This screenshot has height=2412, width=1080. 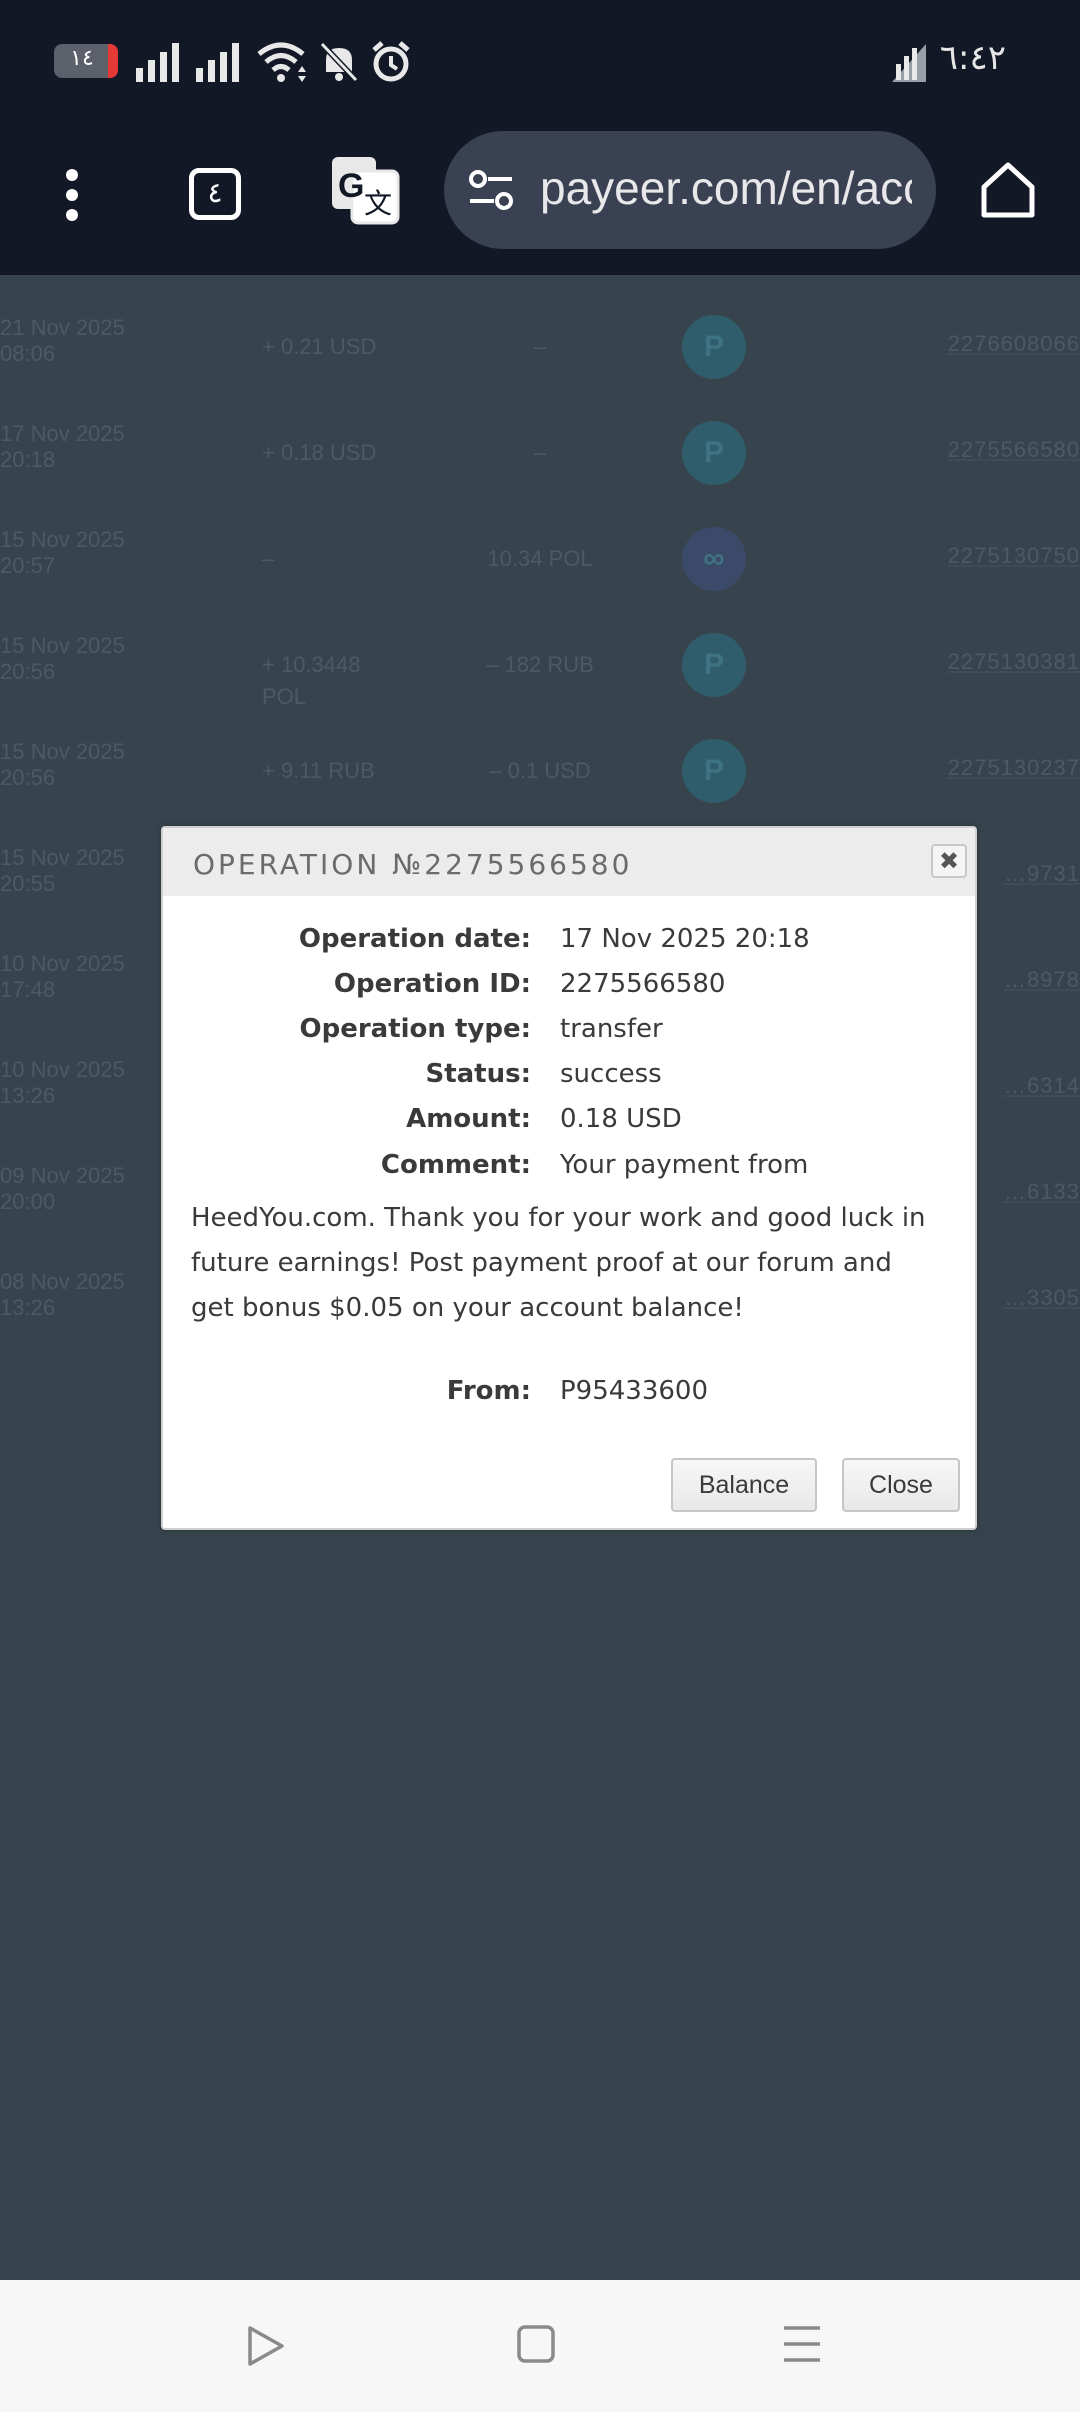 What do you see at coordinates (413, 864) in the screenshot?
I see `dialog-title: OPERATION №2275566580` at bounding box center [413, 864].